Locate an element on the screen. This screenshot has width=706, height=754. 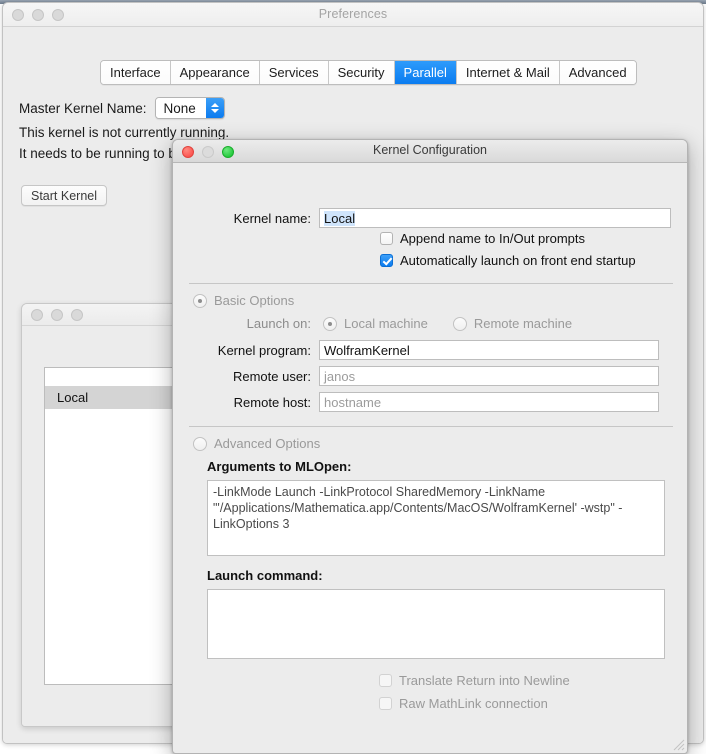
translate-return-checkbox-row: Translate Return into Newline is located at coordinates (474, 680).